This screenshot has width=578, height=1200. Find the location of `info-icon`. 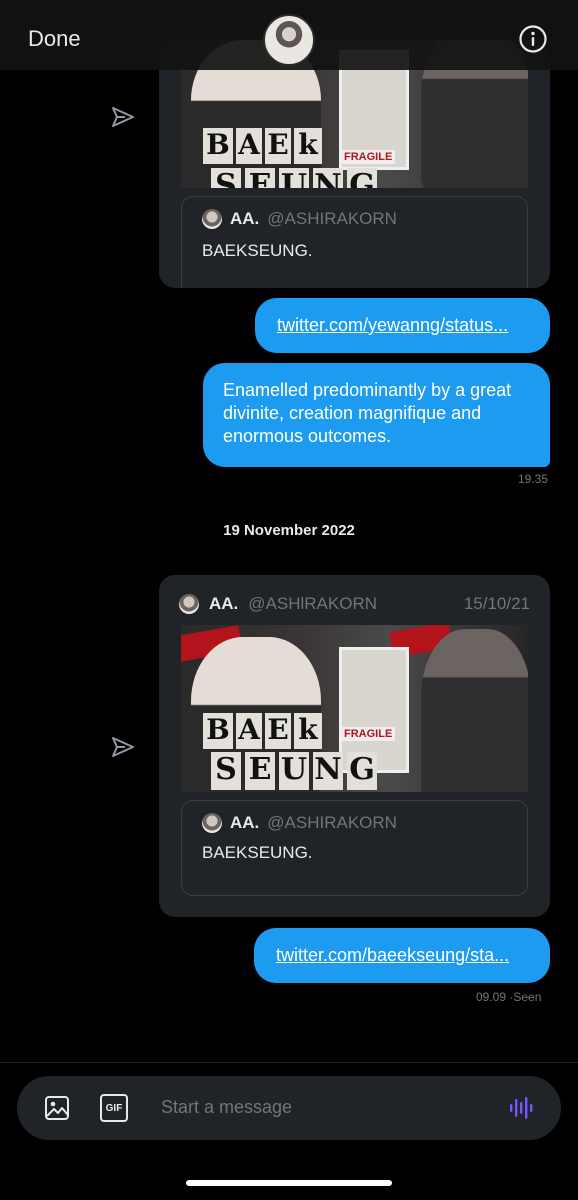

info-icon is located at coordinates (533, 39).